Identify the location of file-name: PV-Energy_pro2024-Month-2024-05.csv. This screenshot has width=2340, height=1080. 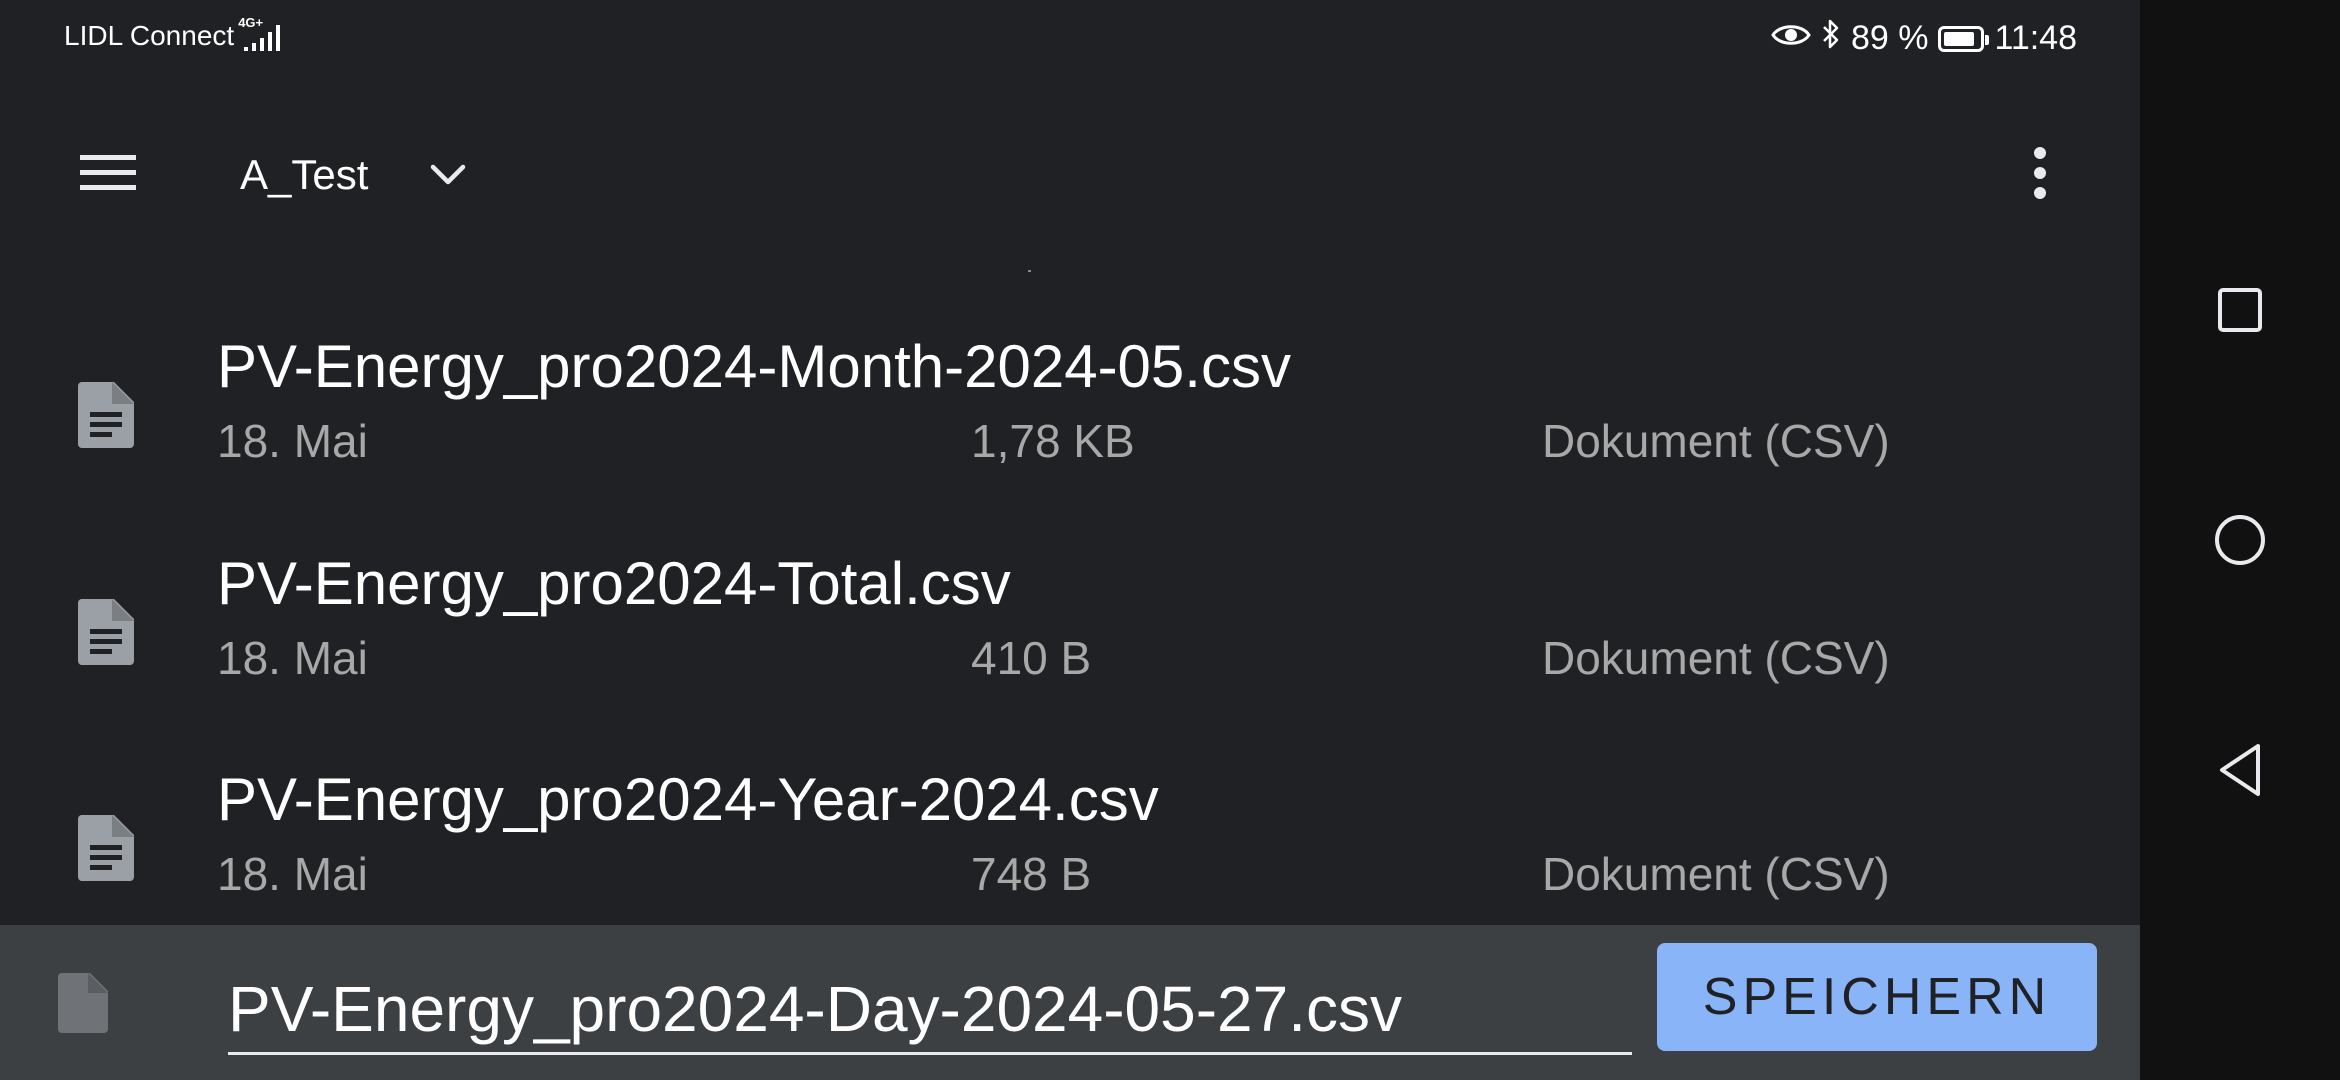
(754, 366).